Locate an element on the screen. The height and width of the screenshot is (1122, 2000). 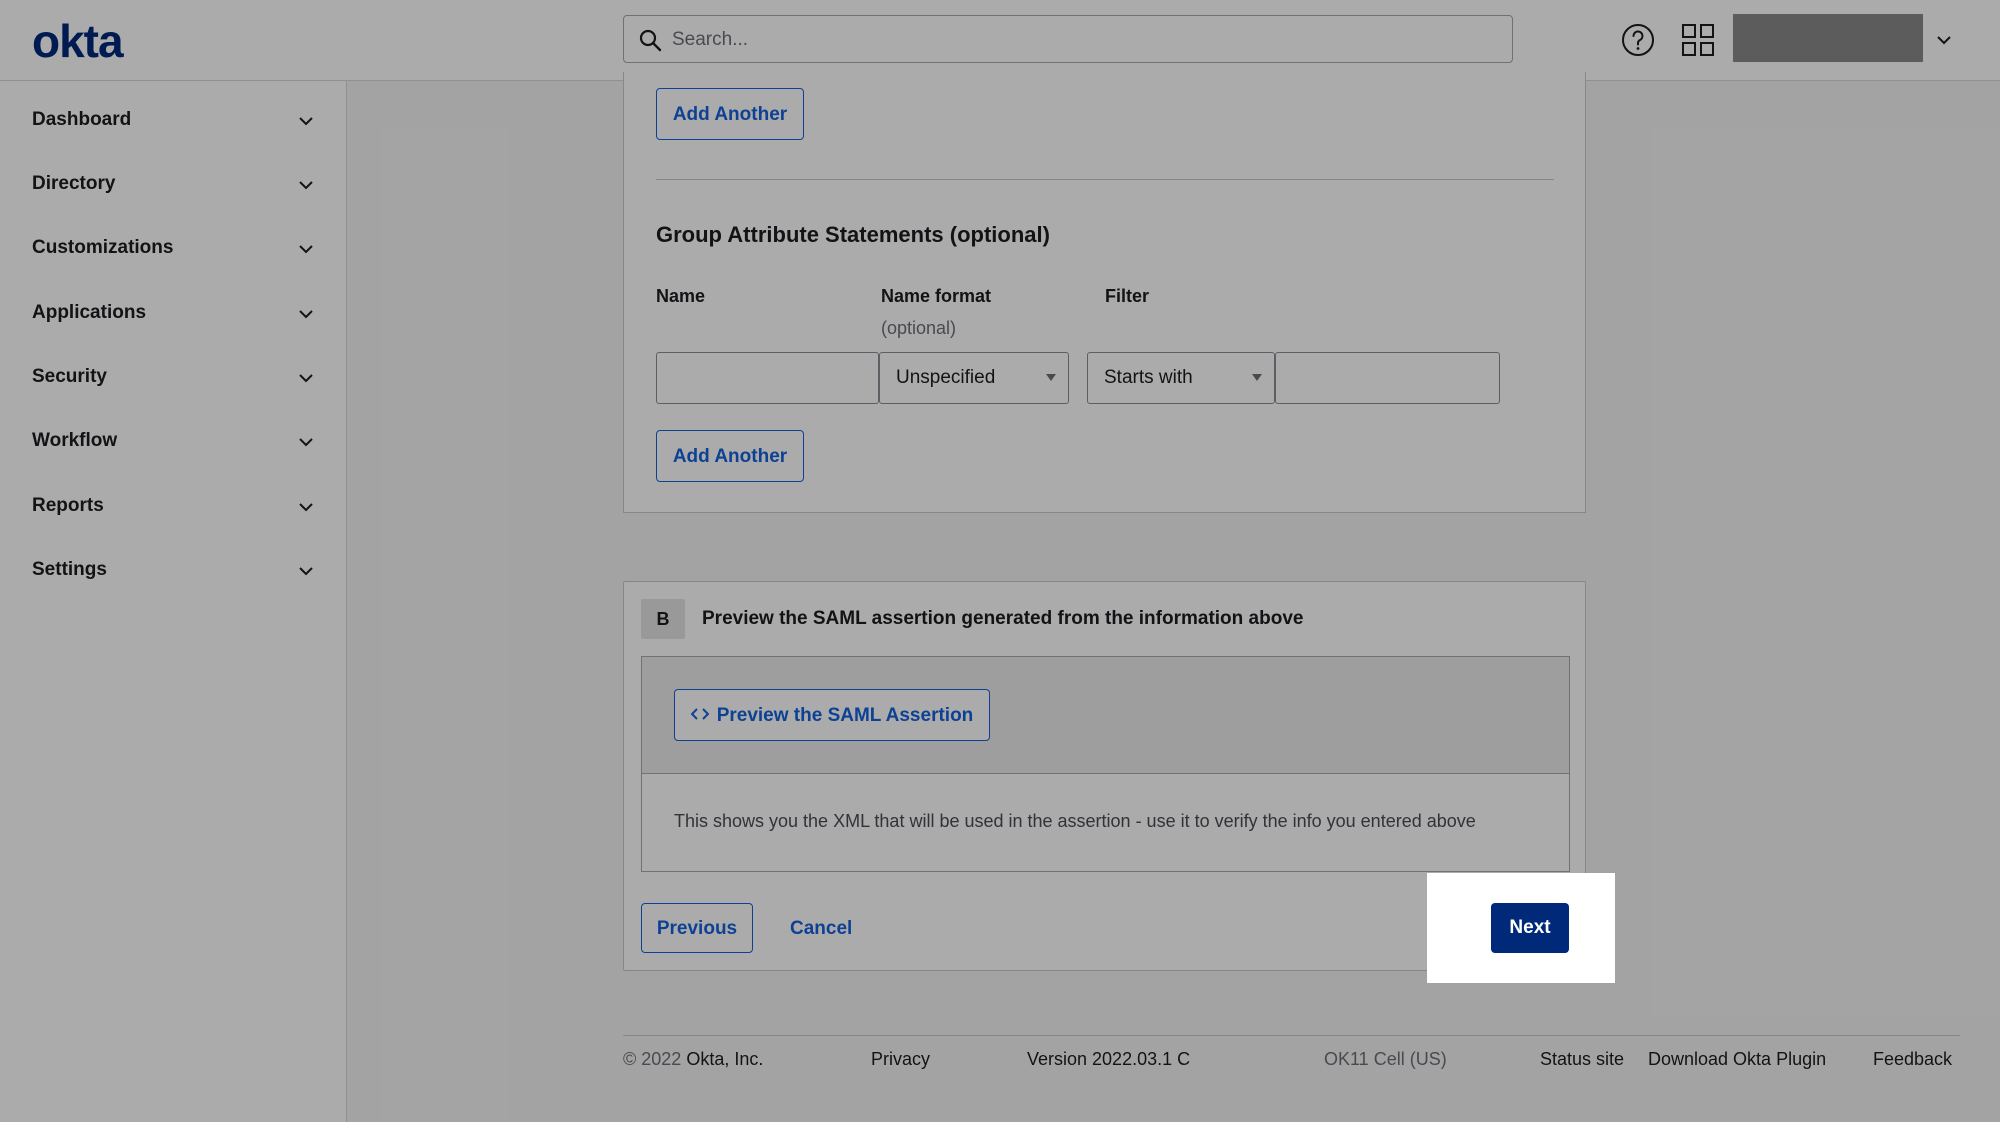
sidebar-item-label: Directory is located at coordinates (74, 183).